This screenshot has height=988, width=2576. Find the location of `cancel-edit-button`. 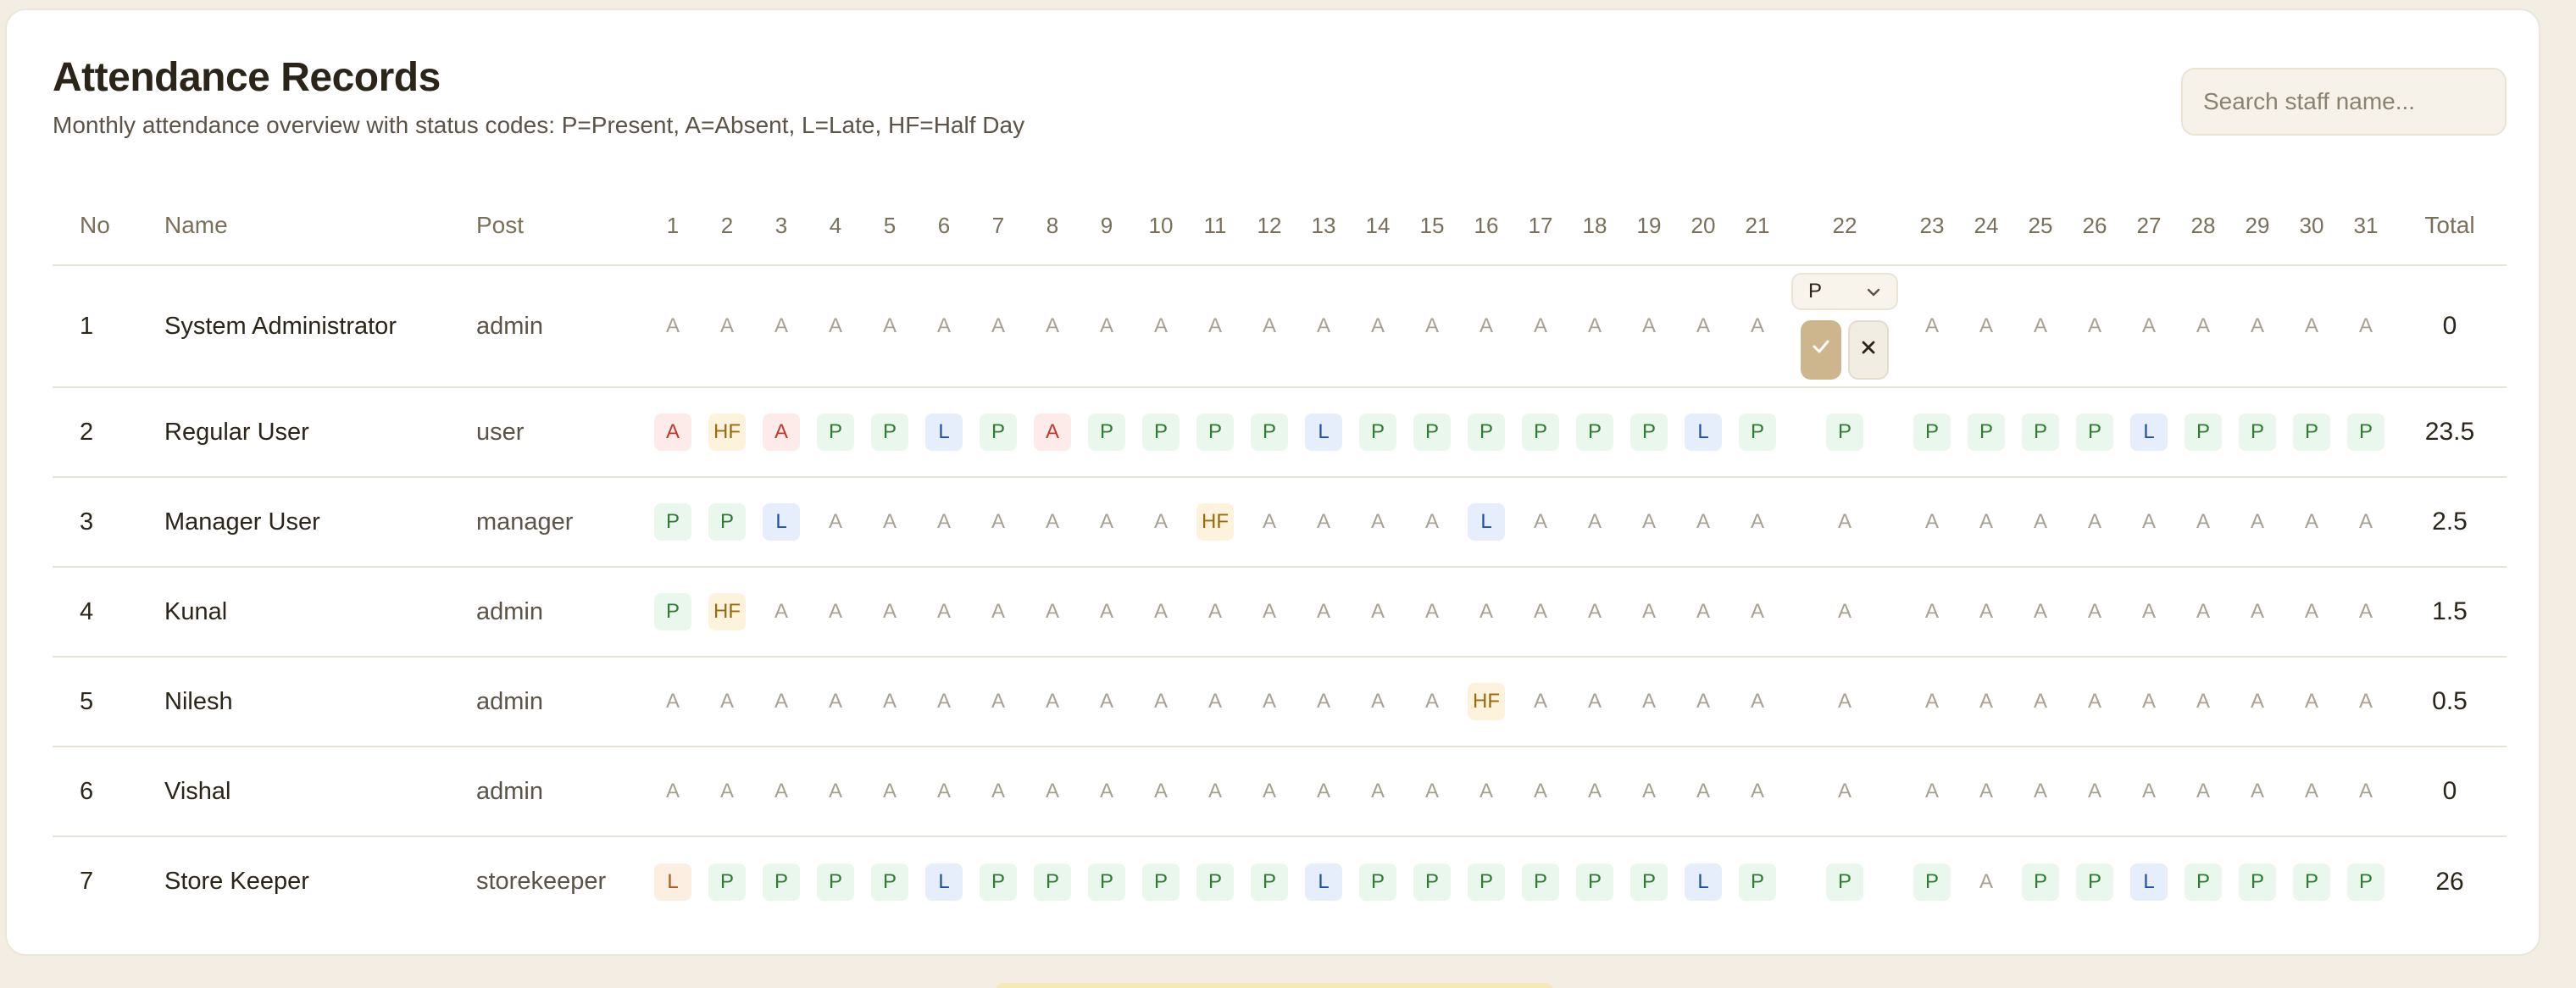

cancel-edit-button is located at coordinates (1868, 350).